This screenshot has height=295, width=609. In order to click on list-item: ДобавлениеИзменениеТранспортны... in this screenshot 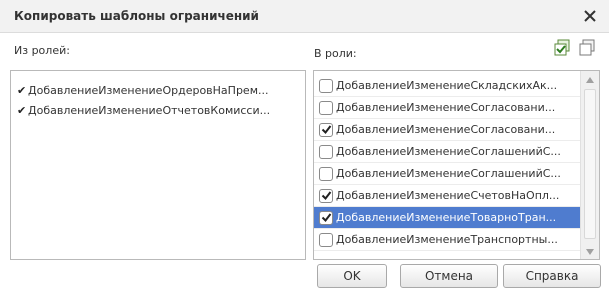, I will do `click(447, 240)`.